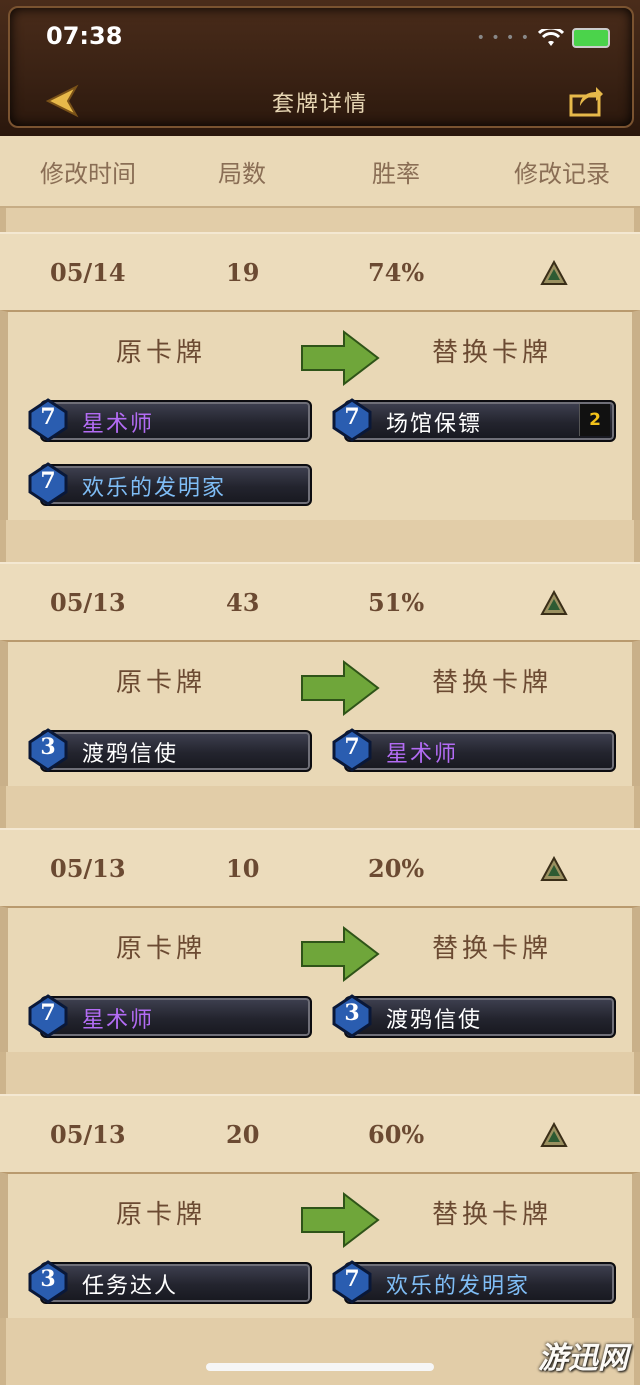 Image resolution: width=640 pixels, height=1385 pixels. What do you see at coordinates (243, 868) in the screenshot?
I see `record-games: 10` at bounding box center [243, 868].